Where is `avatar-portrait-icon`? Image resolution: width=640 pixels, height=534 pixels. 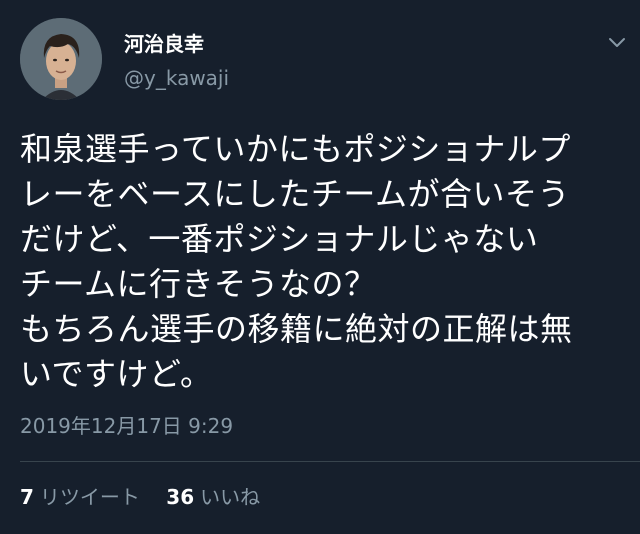 avatar-portrait-icon is located at coordinates (61, 59).